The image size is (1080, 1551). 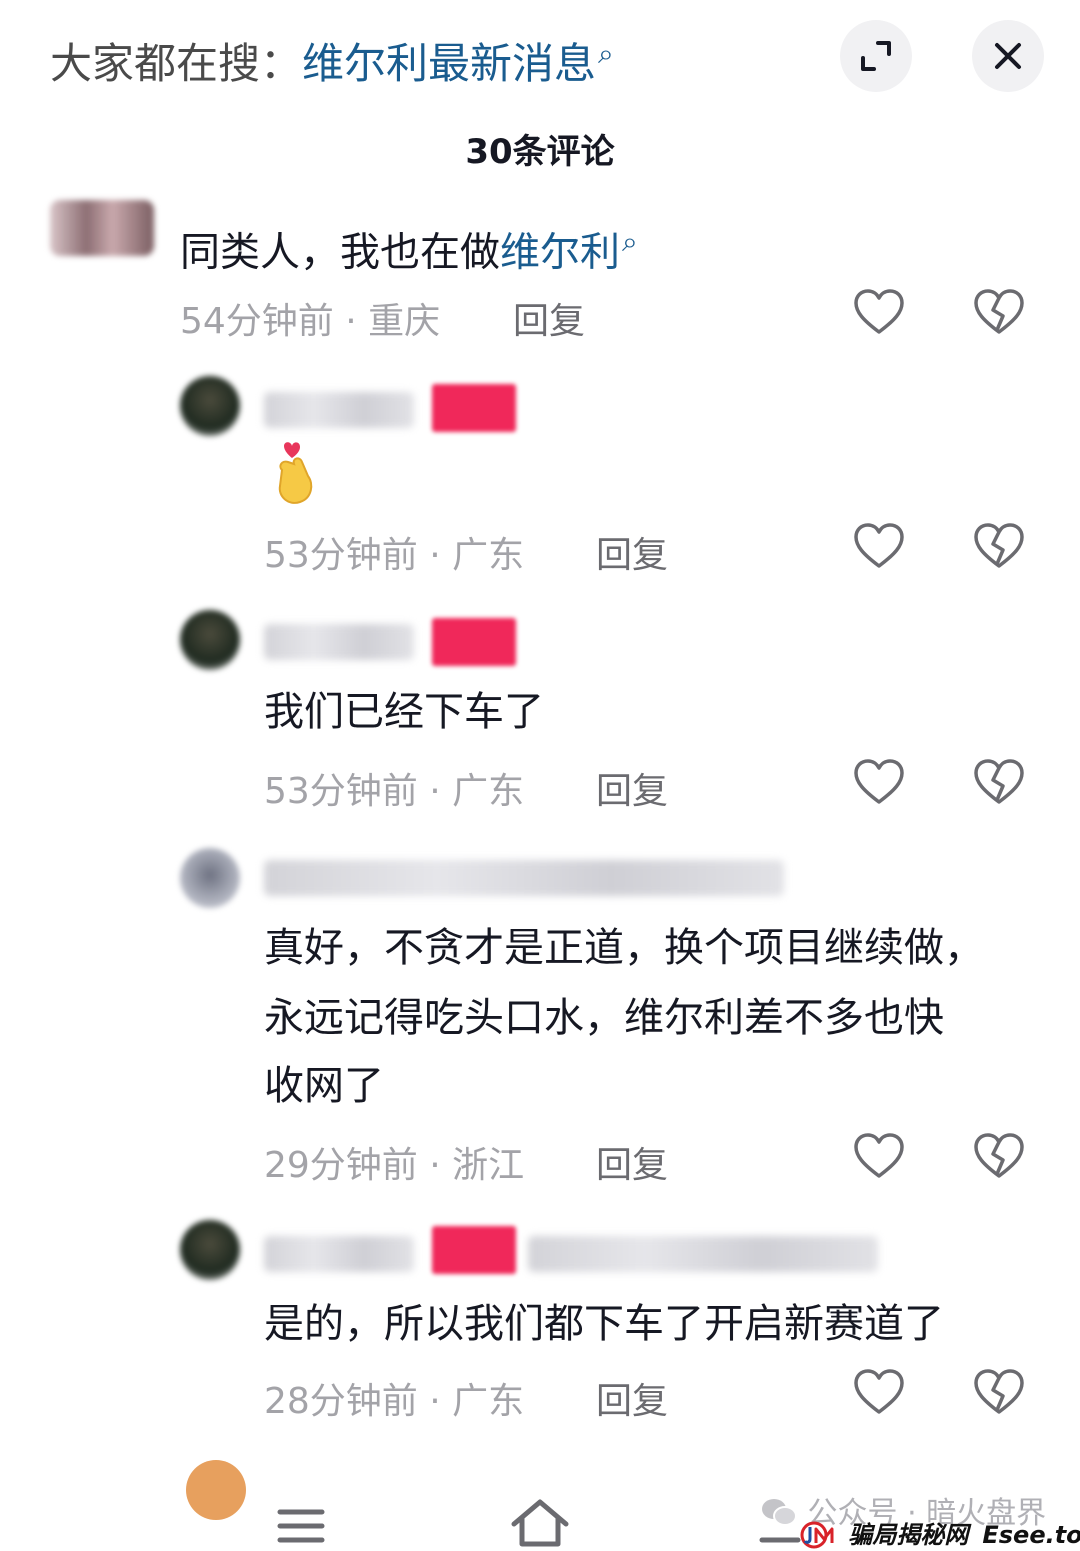 I want to click on comment-meta: 54分钟前 · 重庆, so click(x=310, y=318).